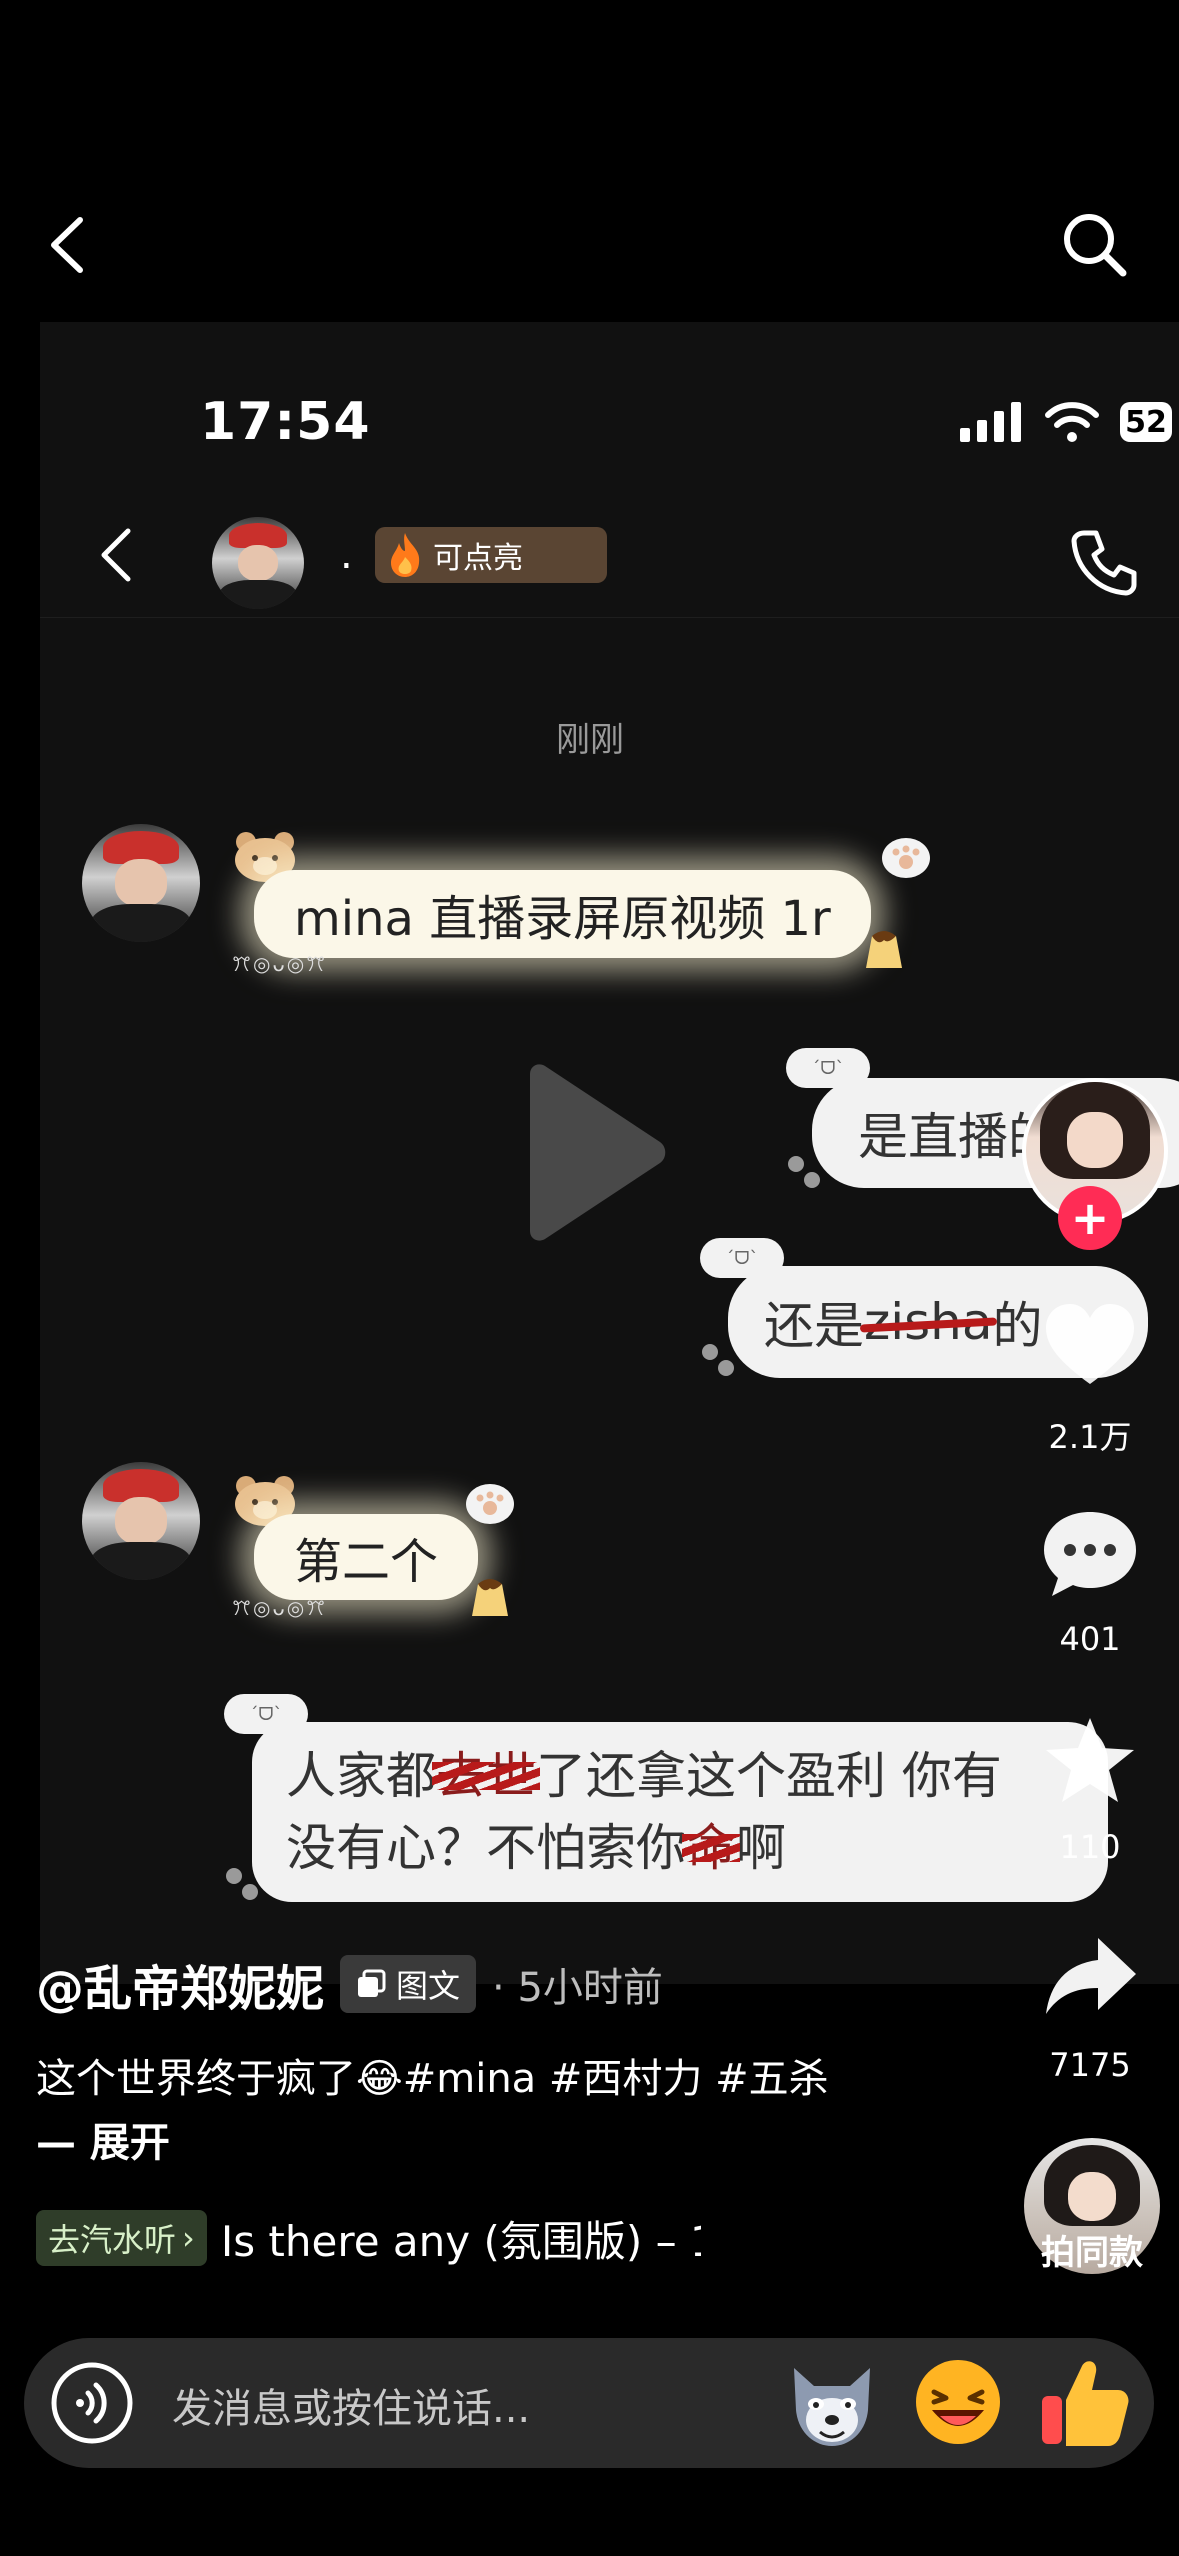 This screenshot has width=1179, height=2556. Describe the element at coordinates (1090, 1976) in the screenshot. I see `share-icon` at that location.